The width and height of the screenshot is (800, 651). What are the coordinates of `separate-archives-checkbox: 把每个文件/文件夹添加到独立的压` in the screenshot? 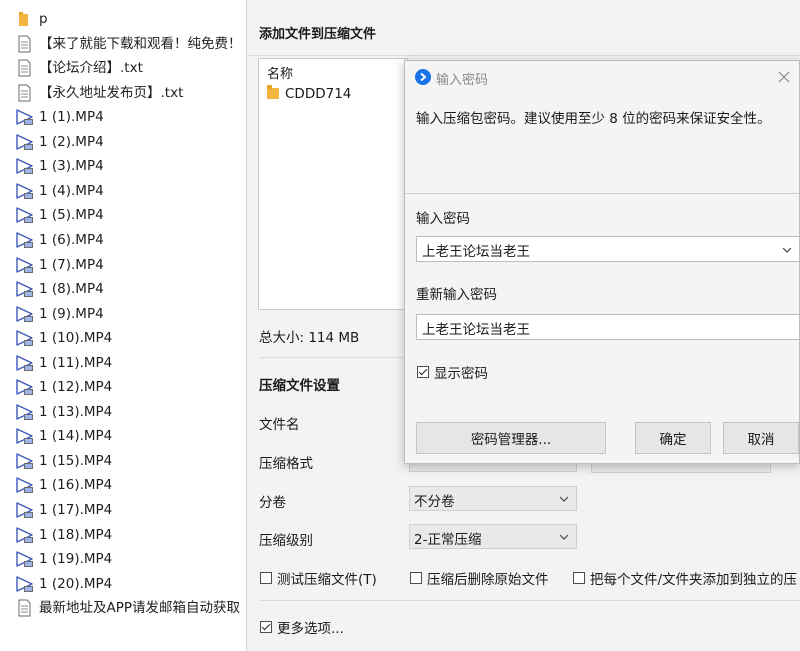 It's located at (685, 578).